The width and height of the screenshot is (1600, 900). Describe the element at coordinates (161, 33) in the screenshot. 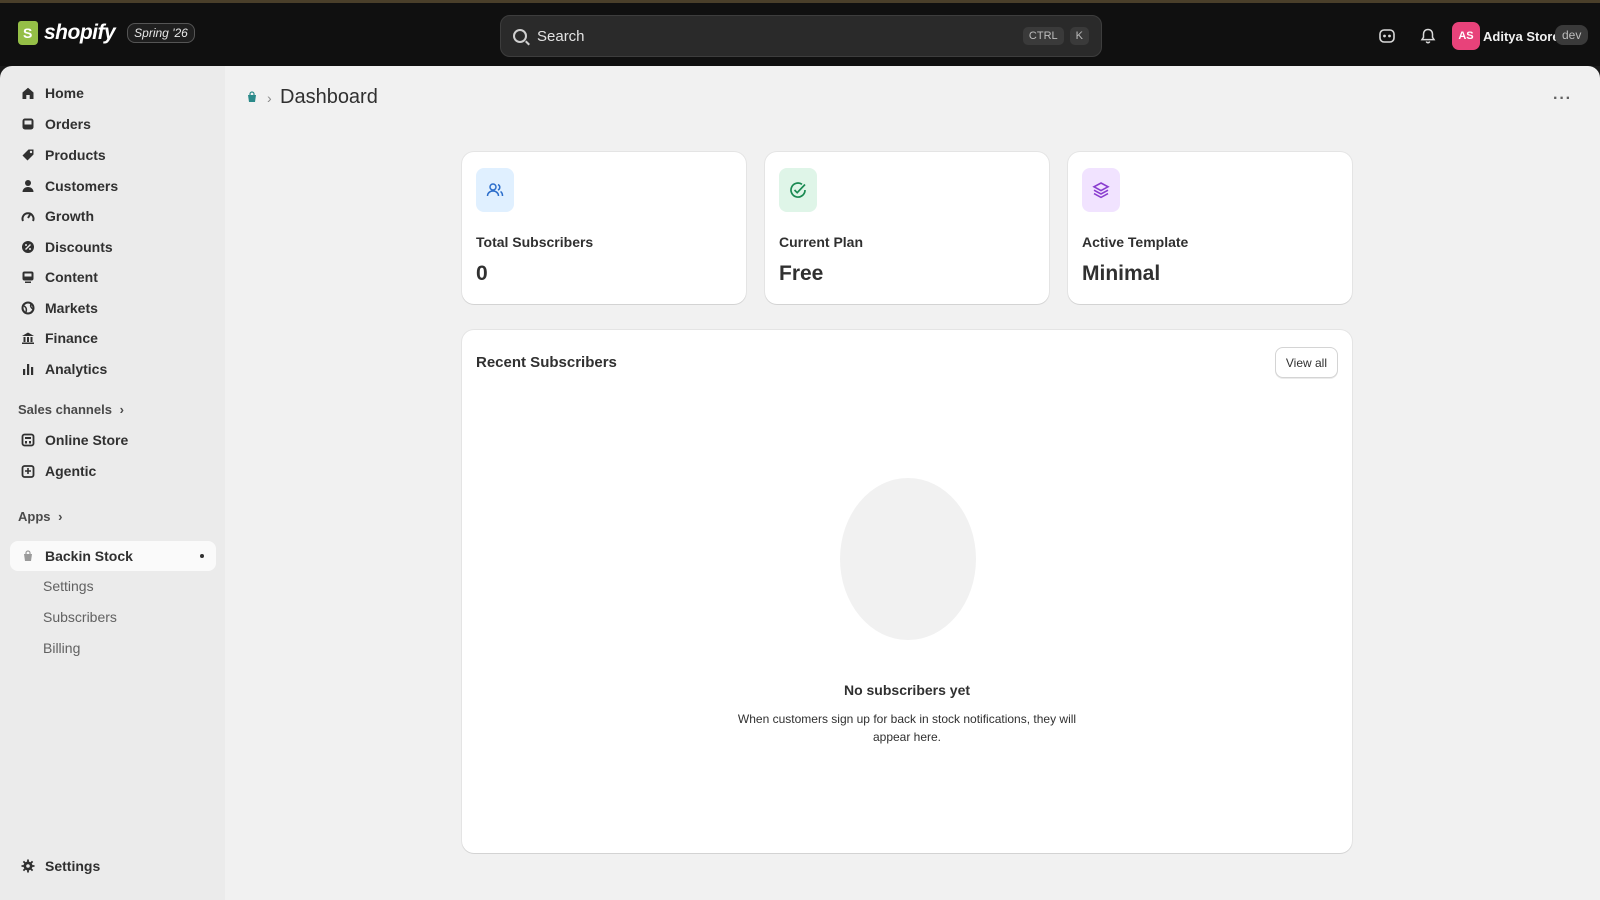

I see `edition-badge: Spring '26` at that location.